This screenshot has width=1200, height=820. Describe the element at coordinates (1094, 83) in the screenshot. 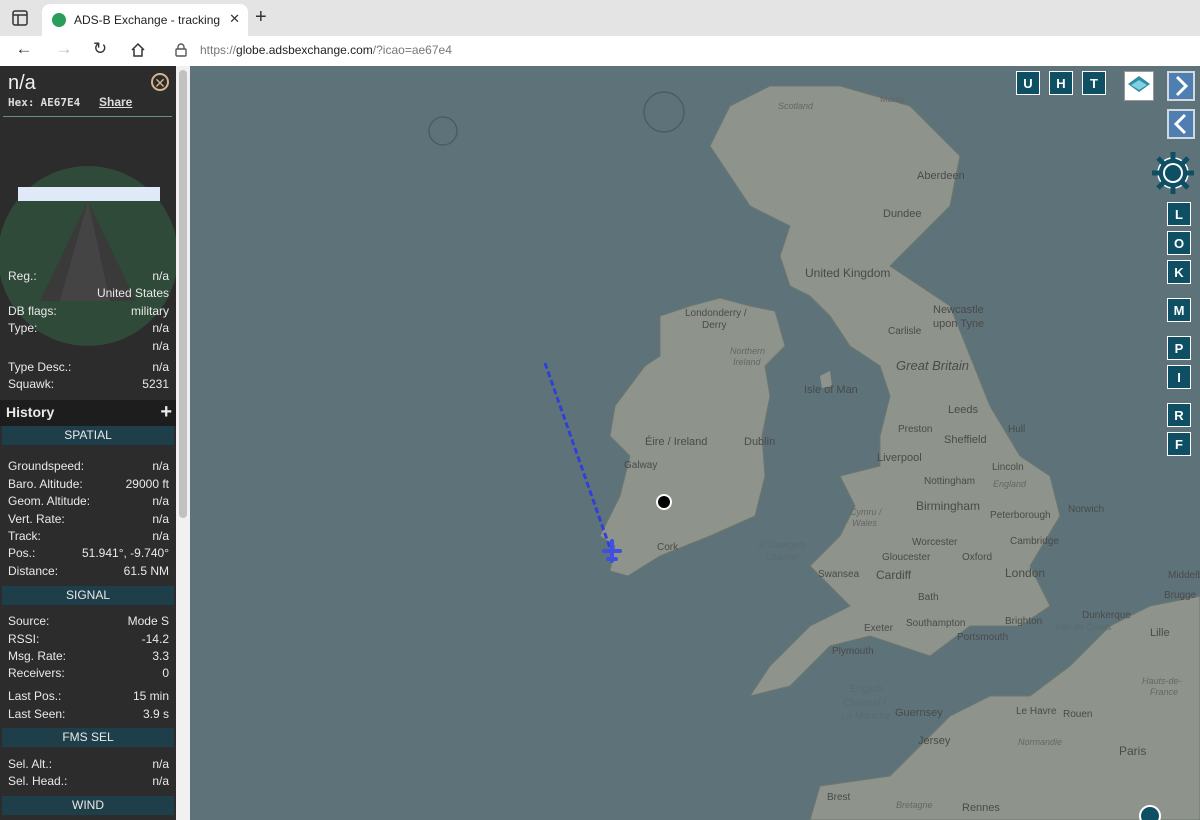

I see `t-button: T` at that location.